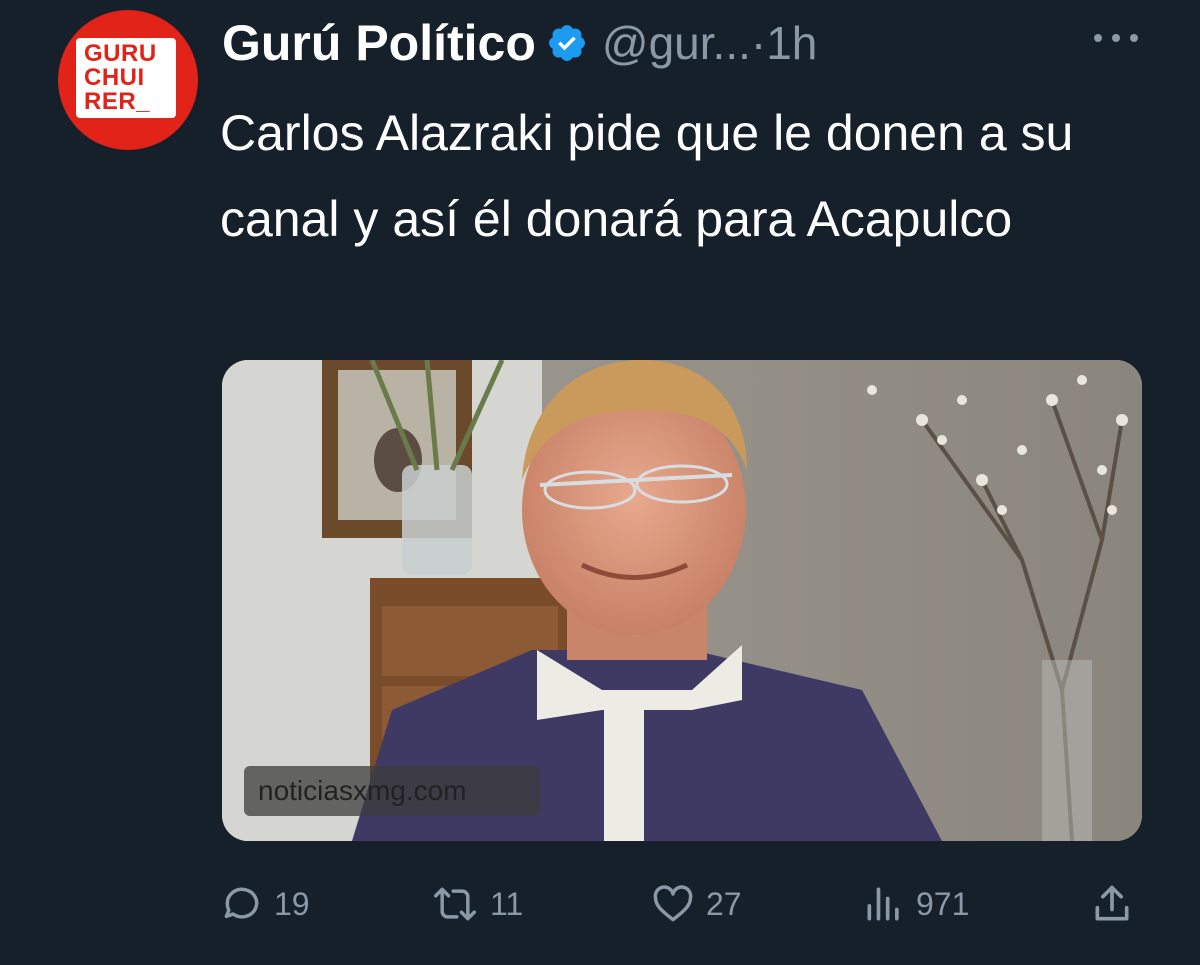 Image resolution: width=1200 pixels, height=965 pixels. I want to click on timestamp: ·1h, so click(784, 43).